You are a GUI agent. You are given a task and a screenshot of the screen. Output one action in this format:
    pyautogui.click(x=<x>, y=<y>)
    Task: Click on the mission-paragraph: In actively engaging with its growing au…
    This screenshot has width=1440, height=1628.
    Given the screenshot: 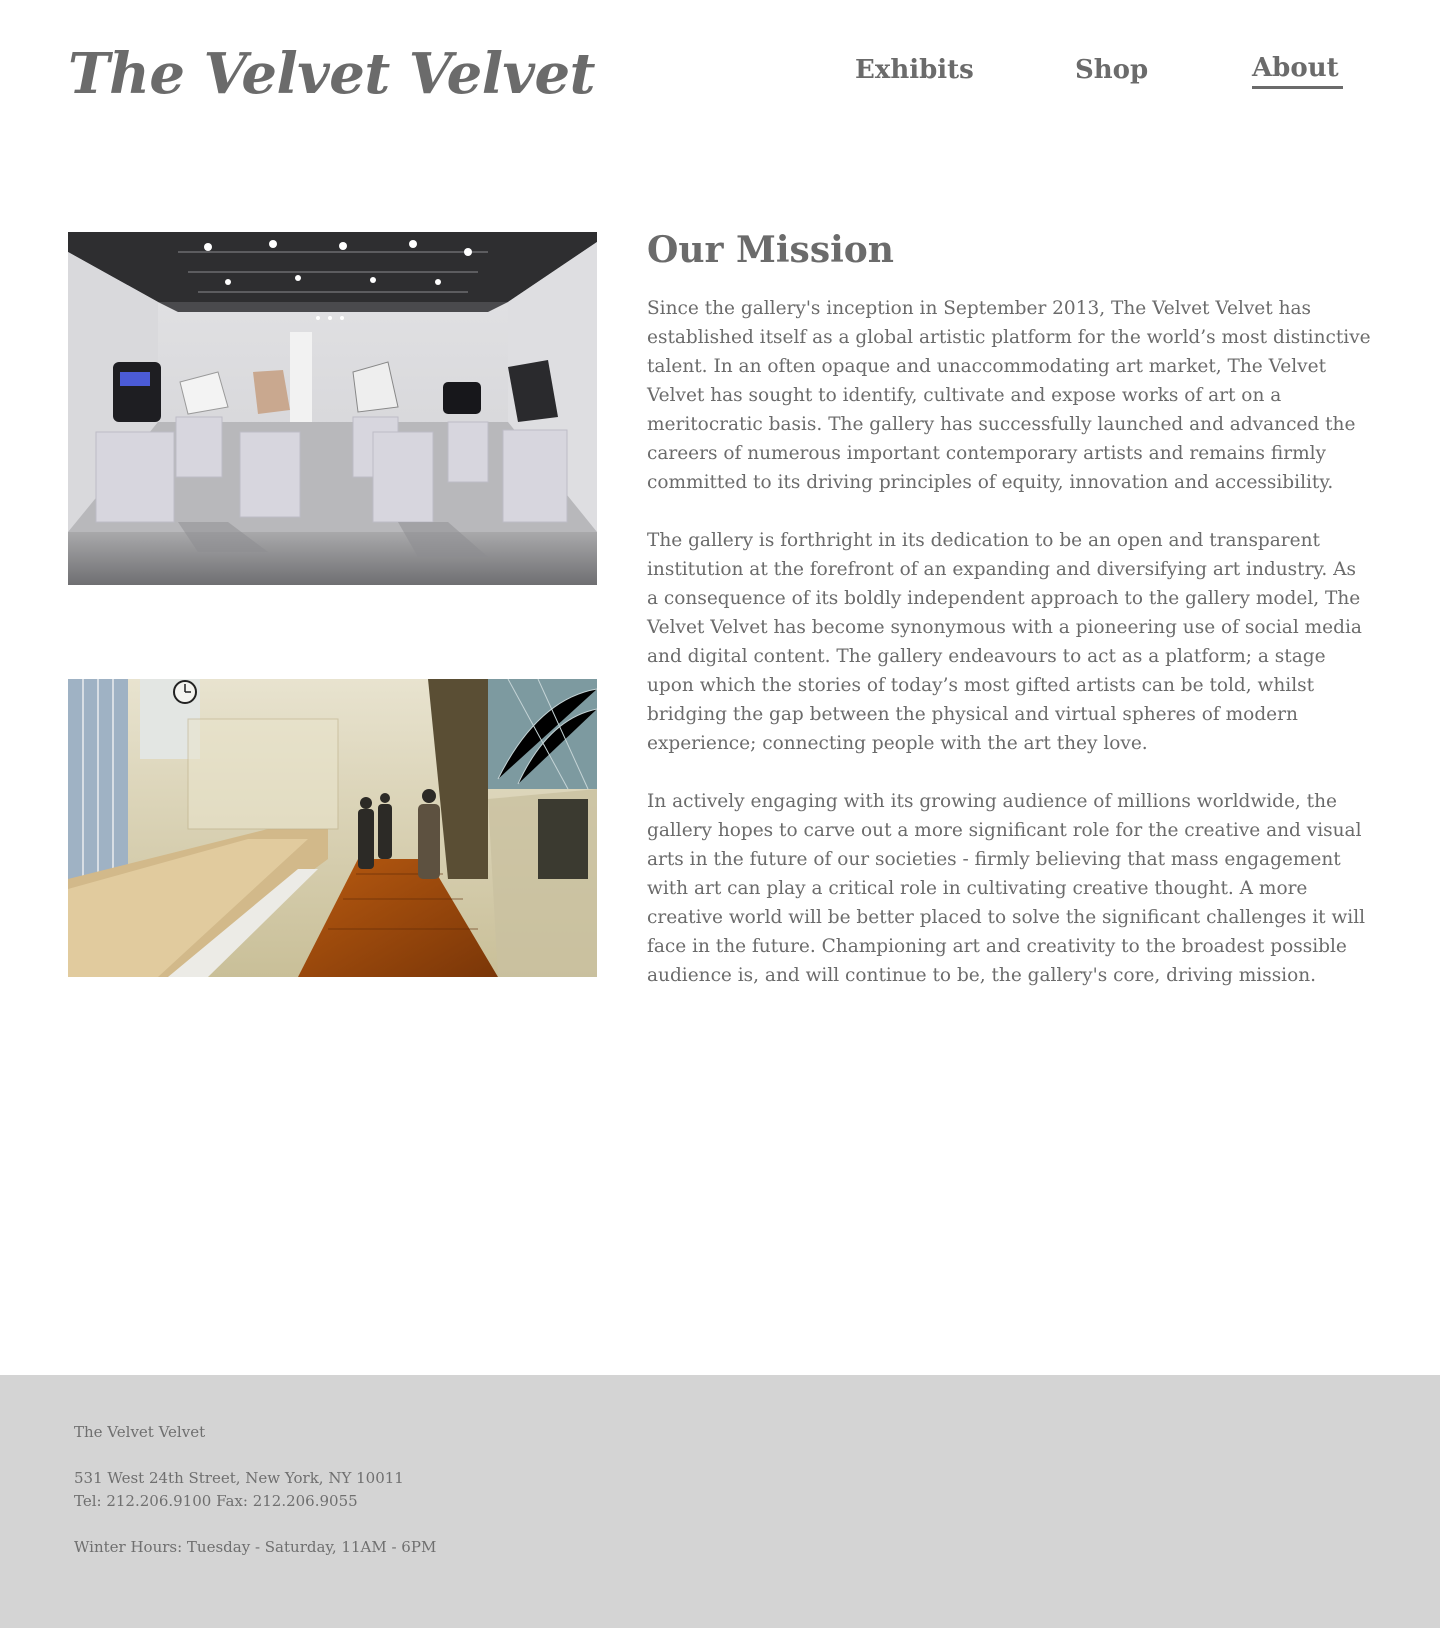 What is the action you would take?
    pyautogui.click(x=1006, y=888)
    